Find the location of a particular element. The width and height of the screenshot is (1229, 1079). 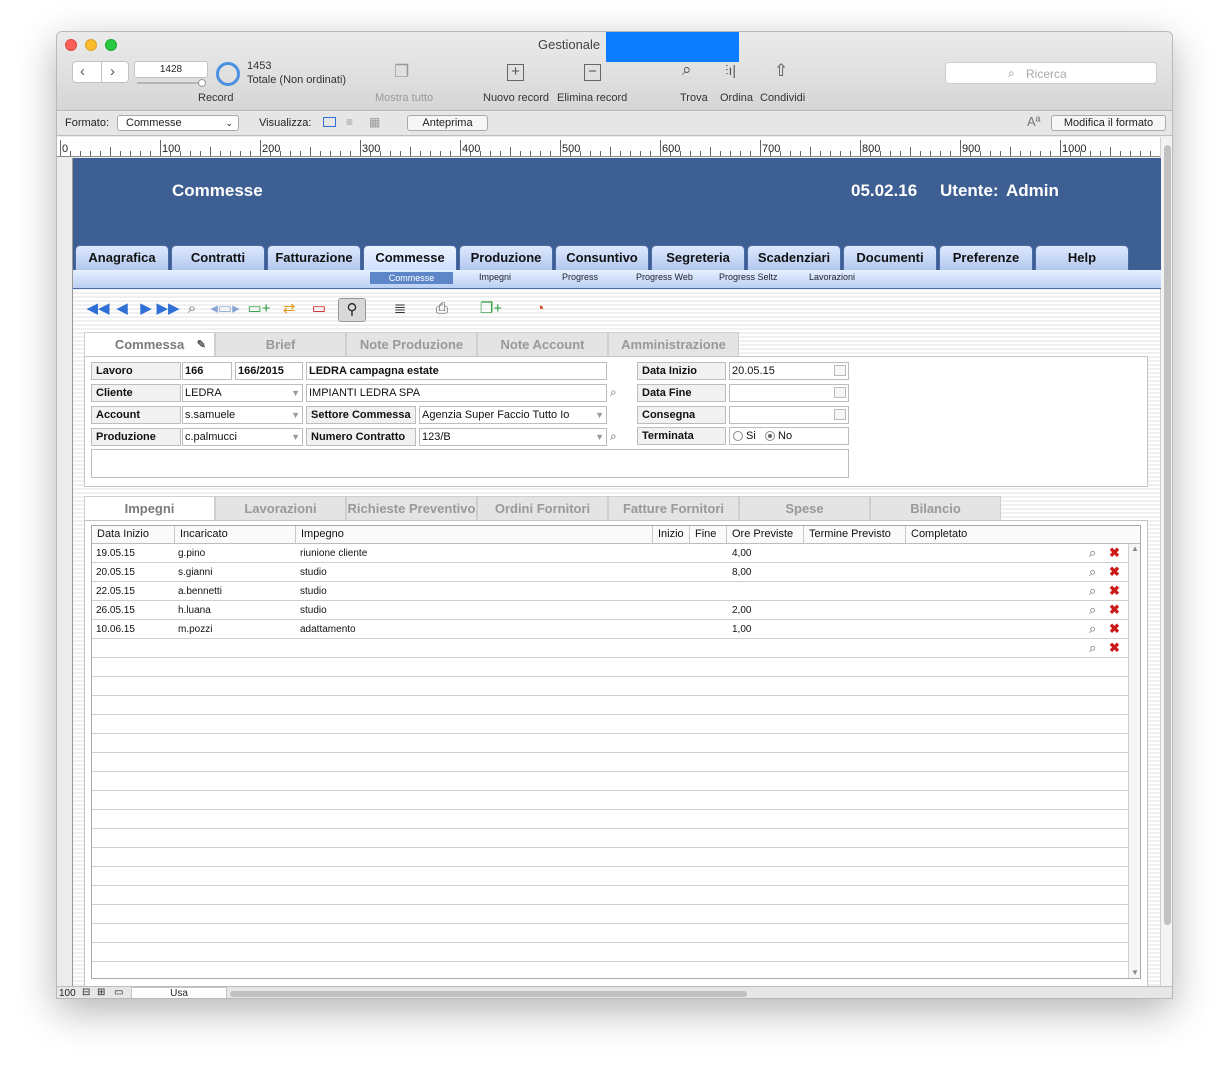

cell-incaricato: g.pino is located at coordinates (191, 553).